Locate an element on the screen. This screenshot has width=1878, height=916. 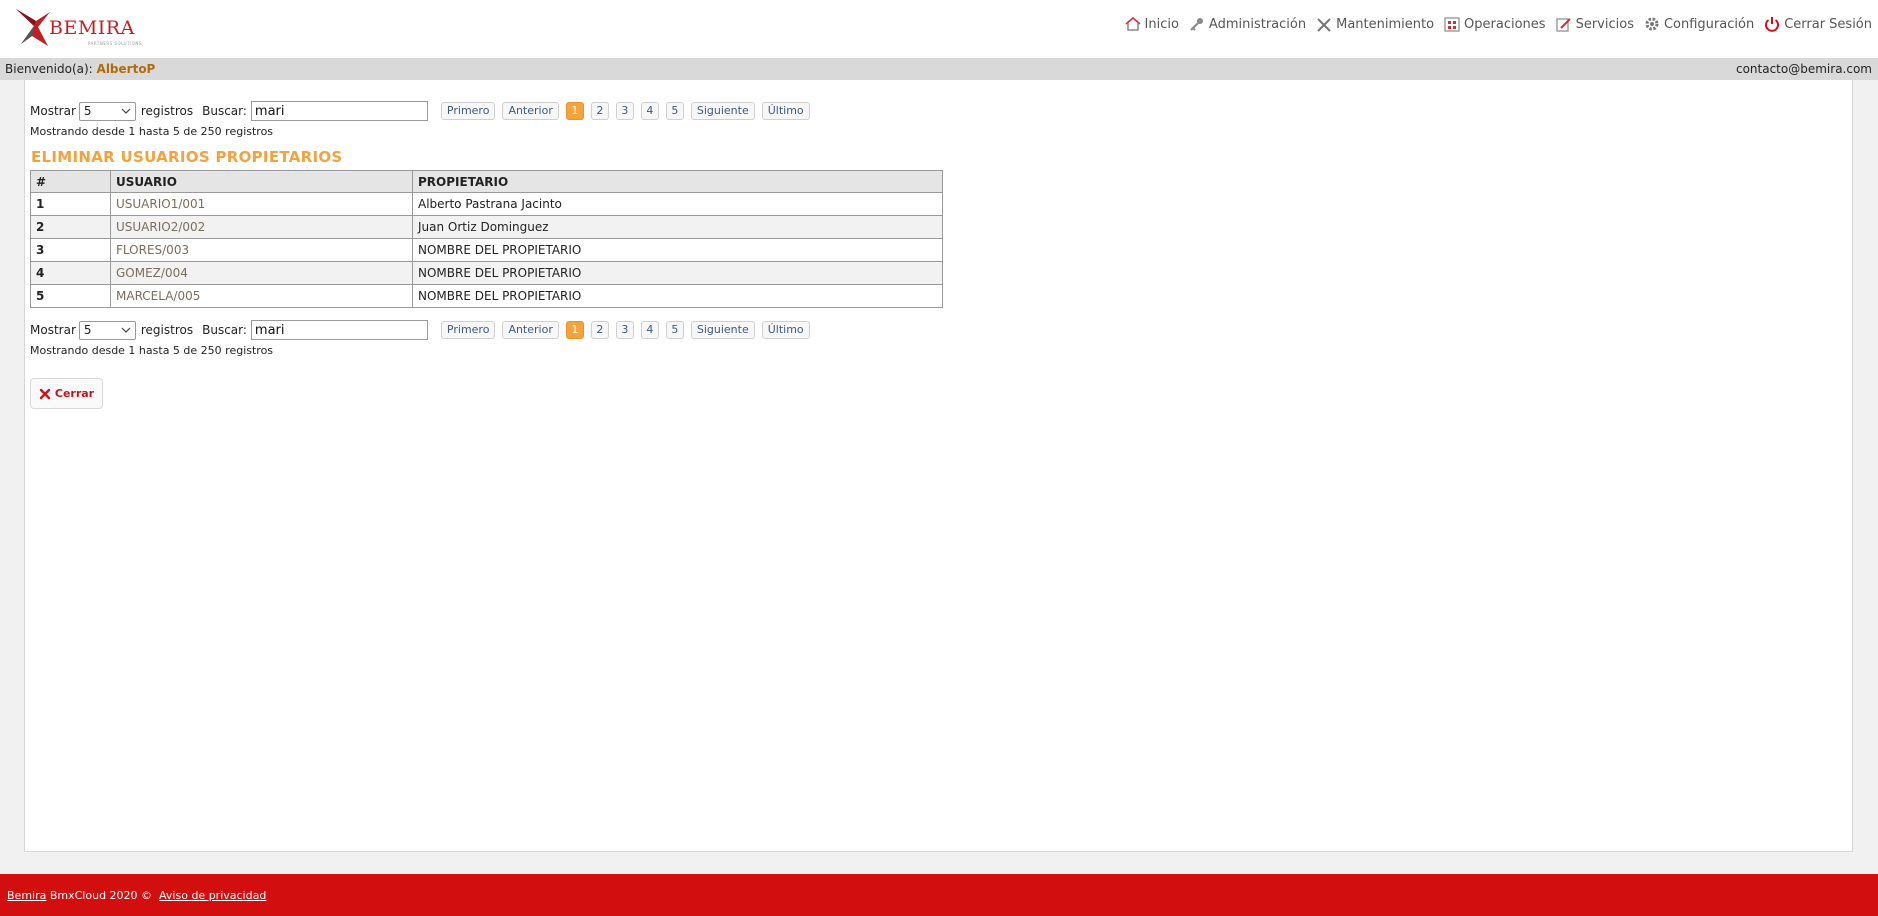
nav-mantenimiento-label: Mantenimiento is located at coordinates (1385, 24).